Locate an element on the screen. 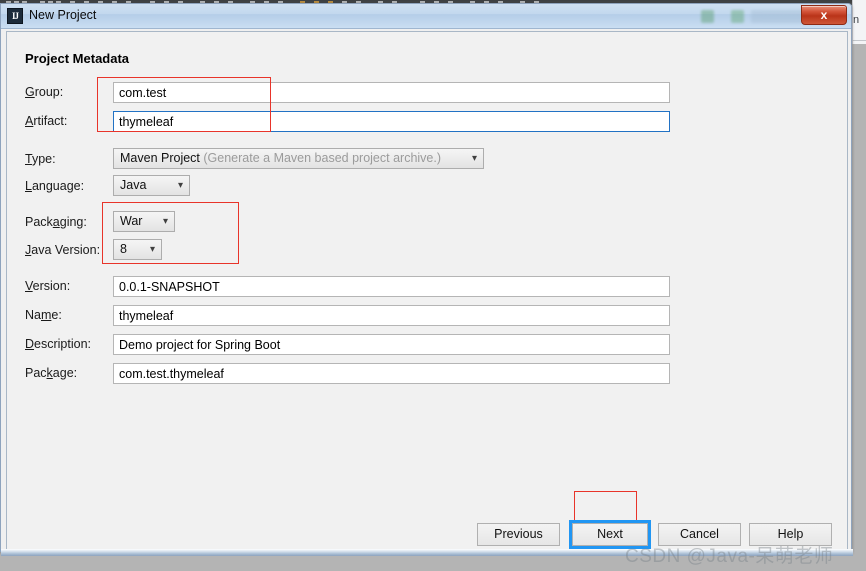 Image resolution: width=866 pixels, height=571 pixels. label-java-version-text: ava Version: is located at coordinates (66, 250).